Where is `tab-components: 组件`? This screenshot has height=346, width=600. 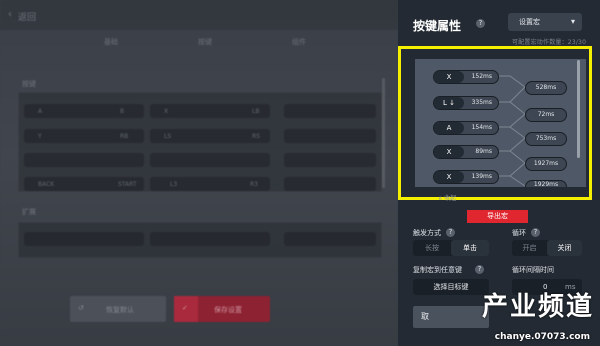
tab-components: 组件 is located at coordinates (299, 42).